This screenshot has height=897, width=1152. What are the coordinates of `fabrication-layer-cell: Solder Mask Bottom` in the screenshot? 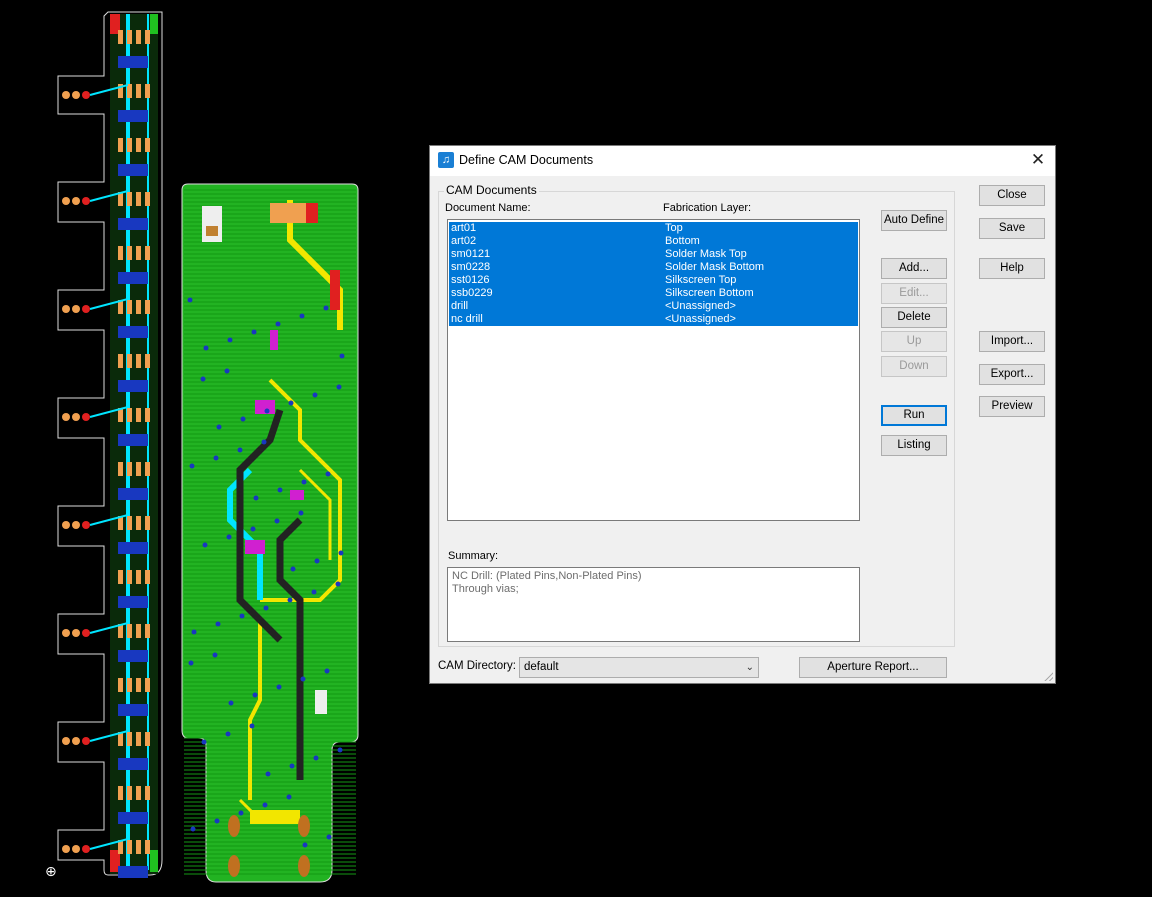 It's located at (715, 267).